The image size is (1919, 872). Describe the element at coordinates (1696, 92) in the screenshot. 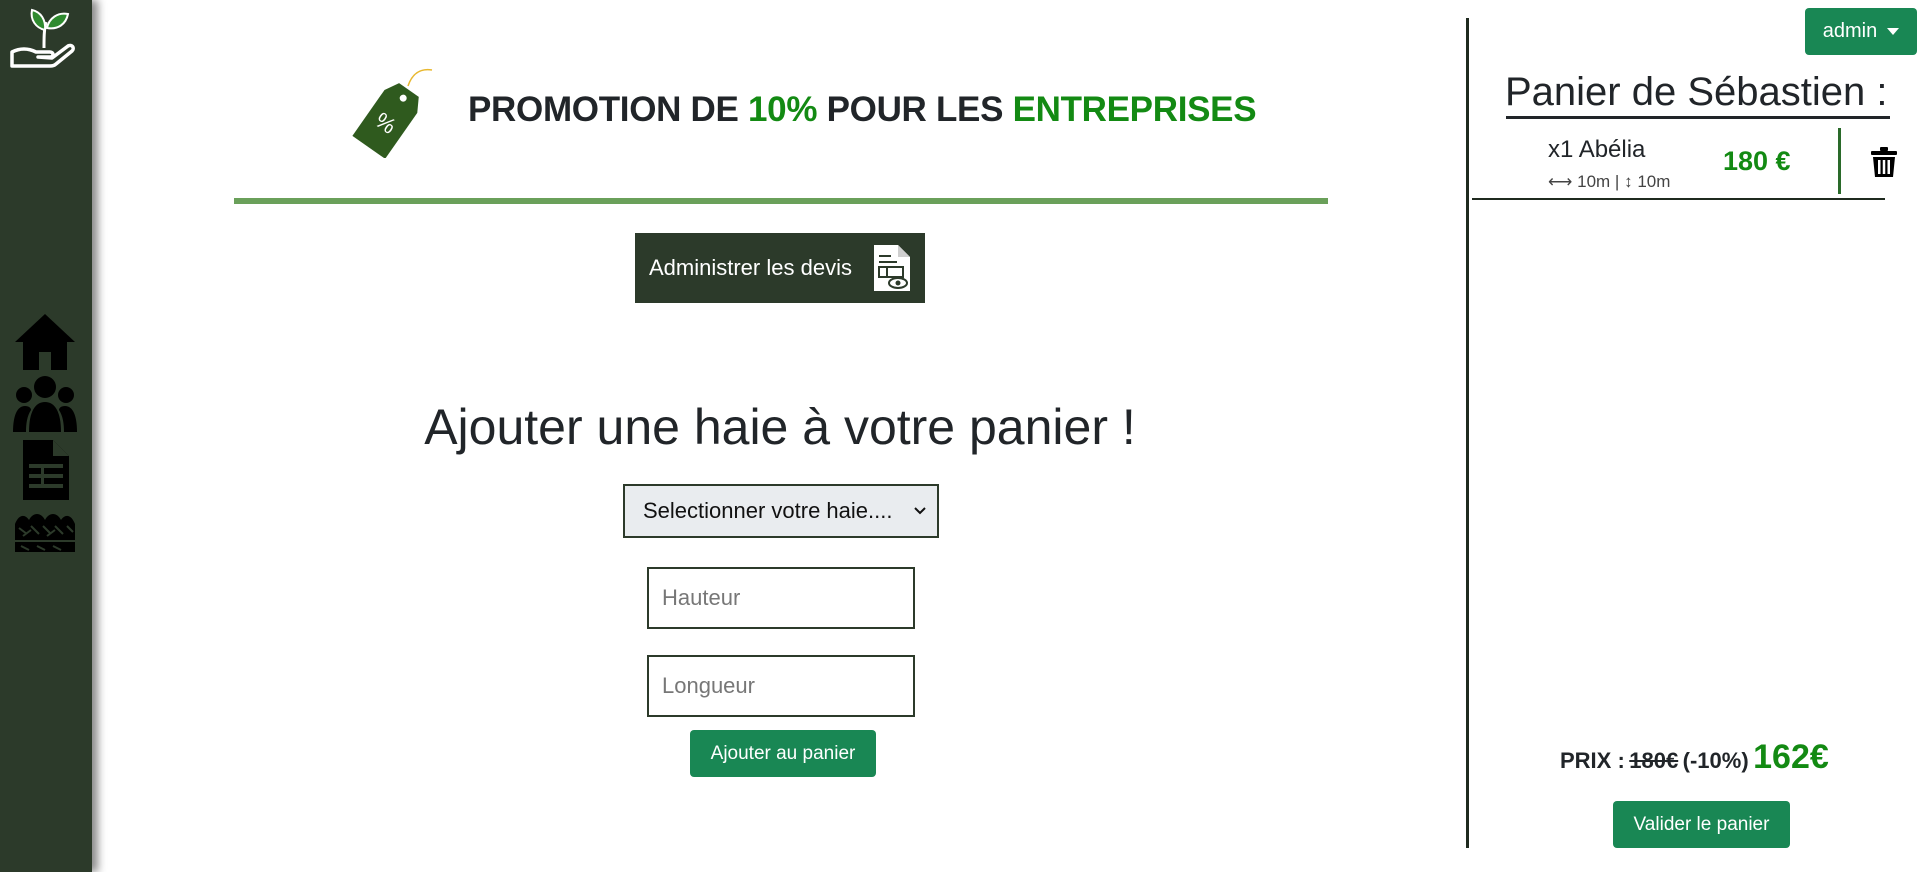

I see `cart-title: Panier de Sébastien :` at that location.